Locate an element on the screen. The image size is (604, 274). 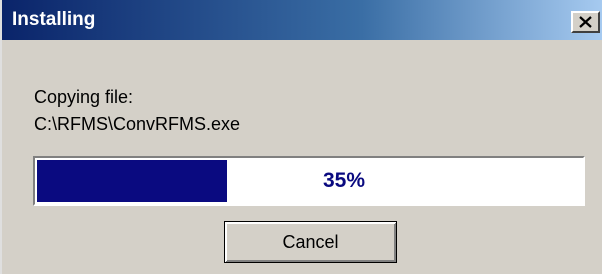
window-title: Installing is located at coordinates (54, 19).